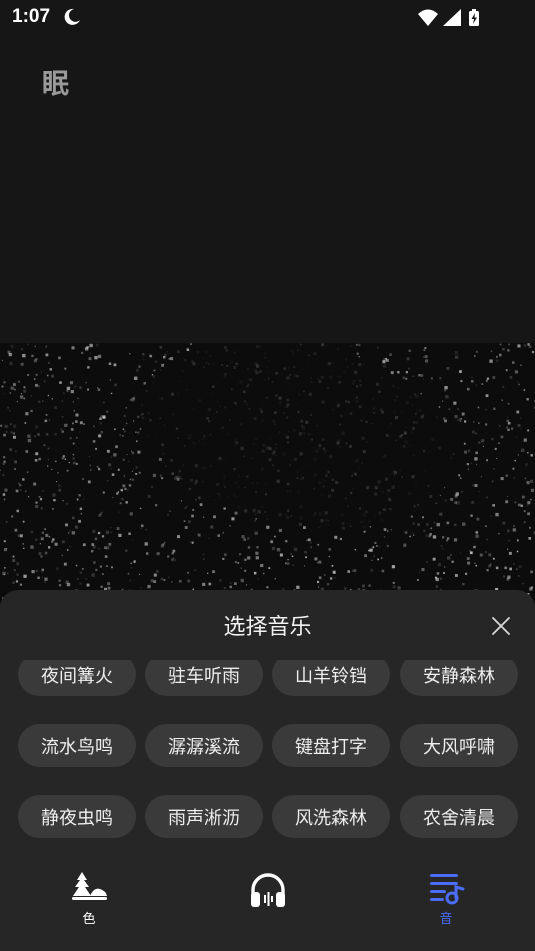 This screenshot has width=535, height=951. What do you see at coordinates (267, 627) in the screenshot?
I see `sheet-title: 选择音乐` at bounding box center [267, 627].